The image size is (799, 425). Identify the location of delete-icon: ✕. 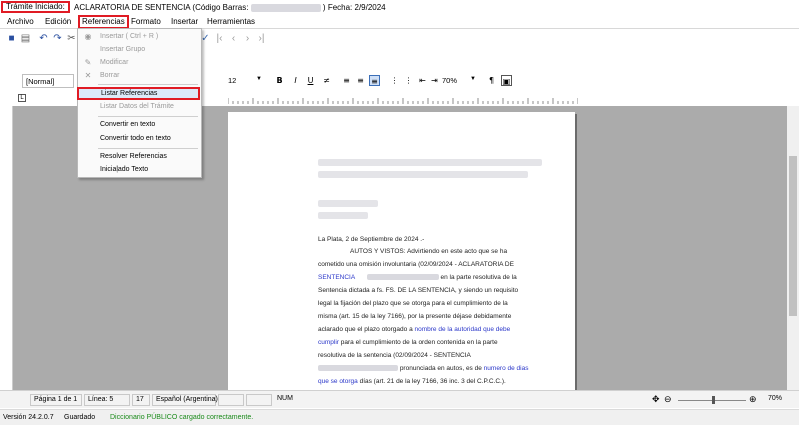
(88, 75).